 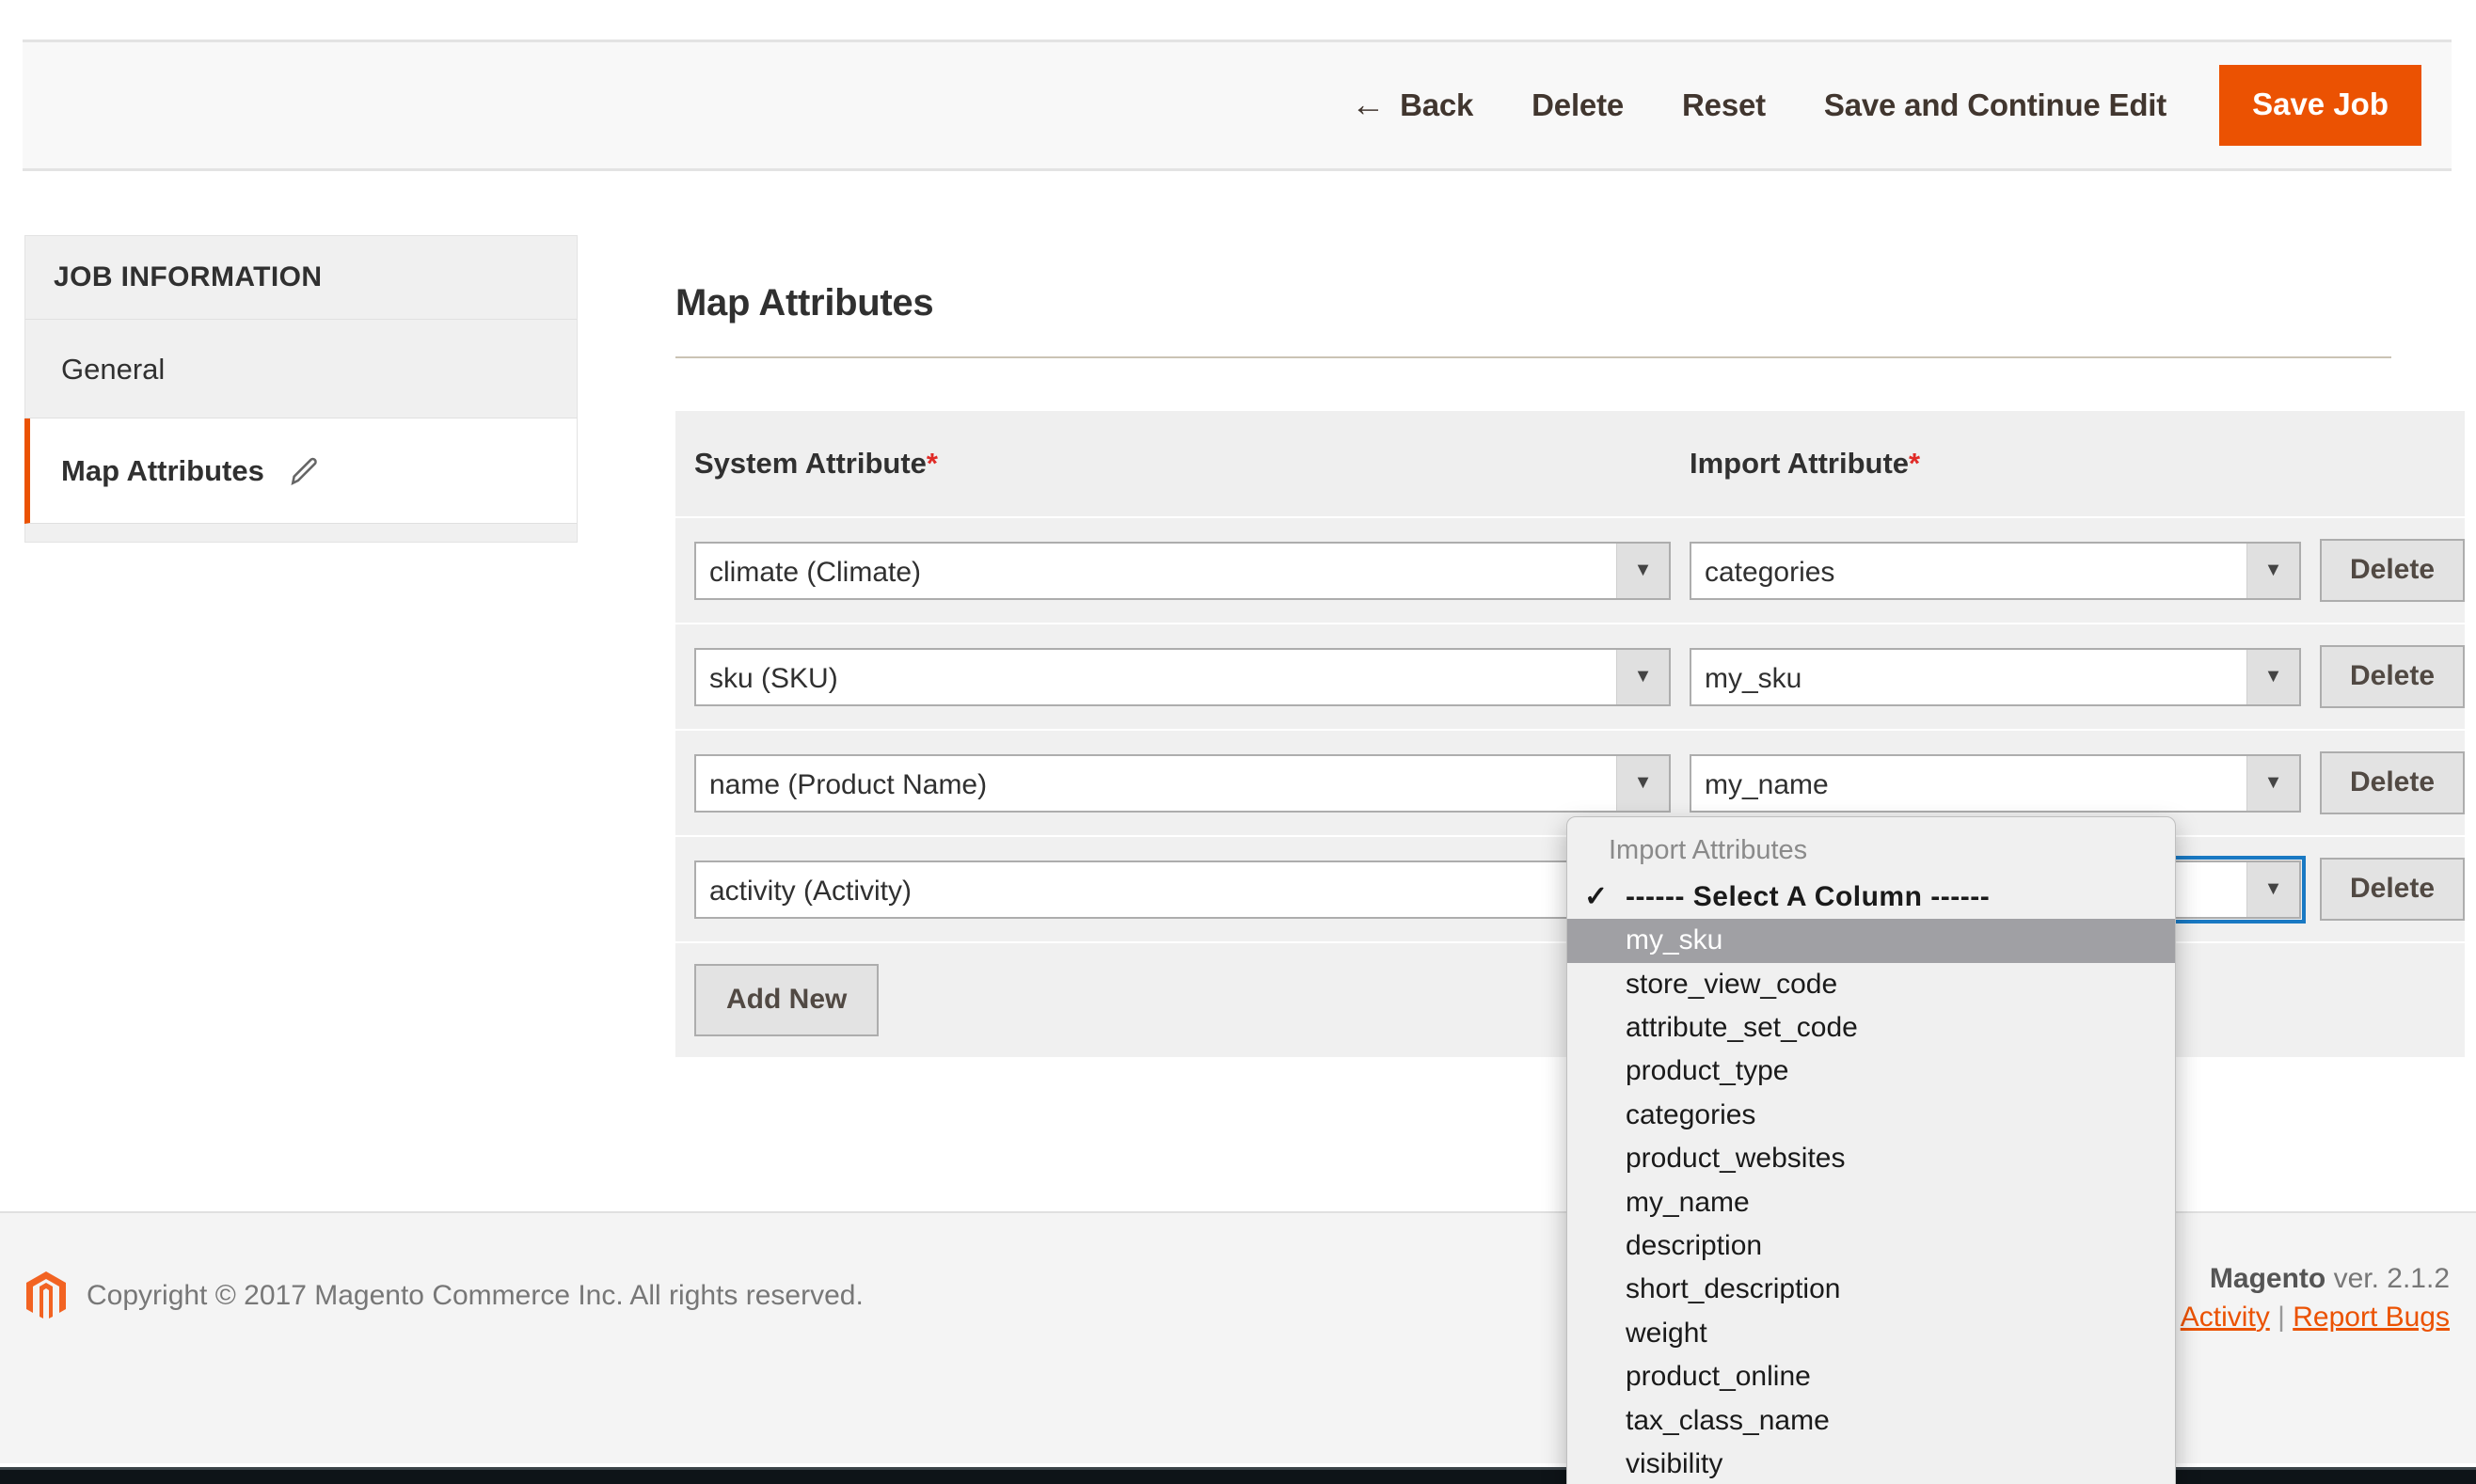 I want to click on dropdown-item: visibility, so click(x=1871, y=1463).